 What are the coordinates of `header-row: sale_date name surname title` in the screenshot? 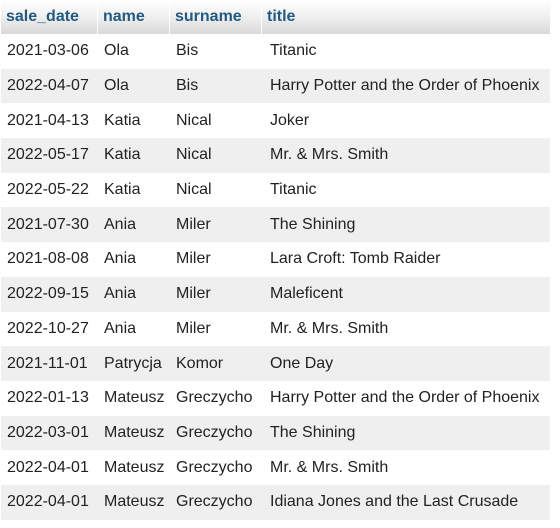 It's located at (275, 17).